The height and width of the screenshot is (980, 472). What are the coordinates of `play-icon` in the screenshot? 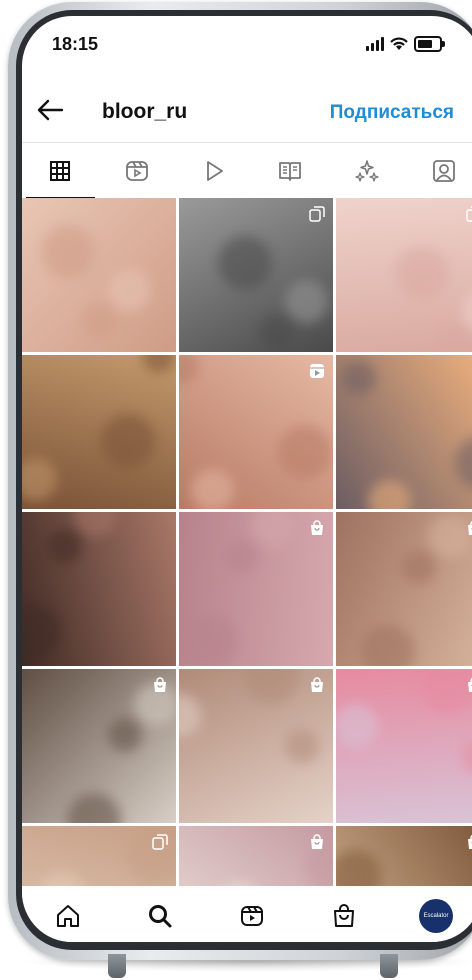 It's located at (214, 171).